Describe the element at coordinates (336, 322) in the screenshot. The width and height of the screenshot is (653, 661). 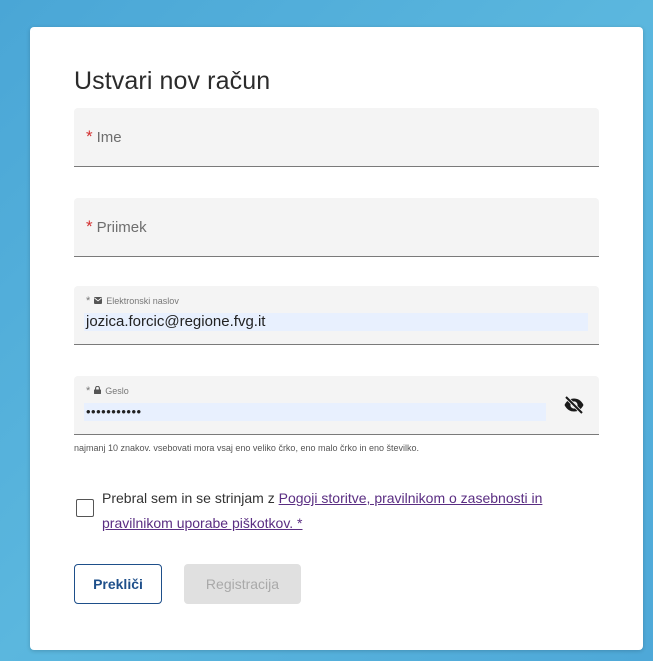
I see `email-input: jozica.forcic@regione.fvg.it` at that location.